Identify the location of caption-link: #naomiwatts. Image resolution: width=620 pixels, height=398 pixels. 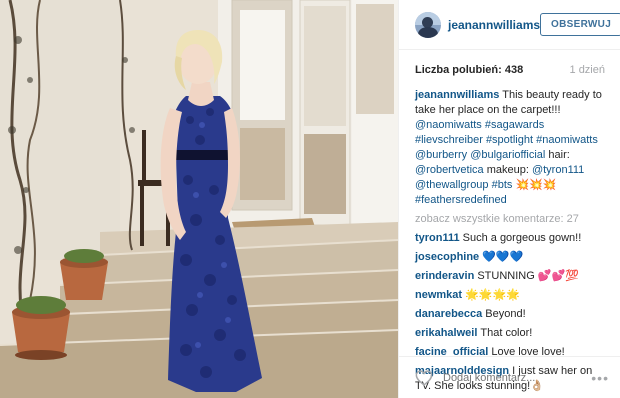
(567, 140).